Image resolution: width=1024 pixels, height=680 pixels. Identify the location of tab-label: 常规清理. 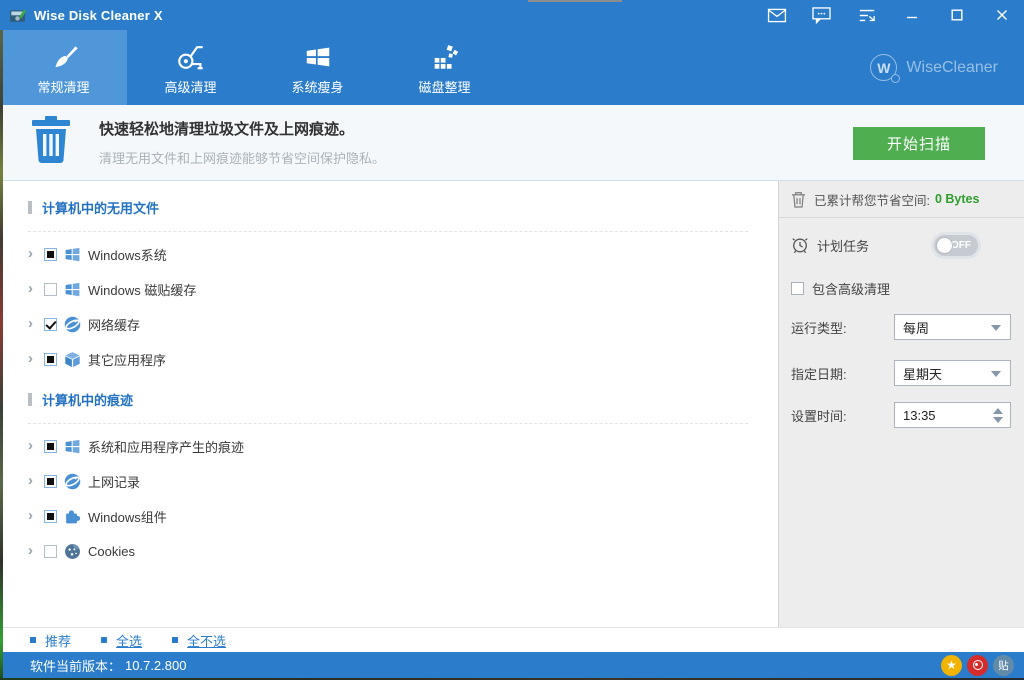
(63, 87).